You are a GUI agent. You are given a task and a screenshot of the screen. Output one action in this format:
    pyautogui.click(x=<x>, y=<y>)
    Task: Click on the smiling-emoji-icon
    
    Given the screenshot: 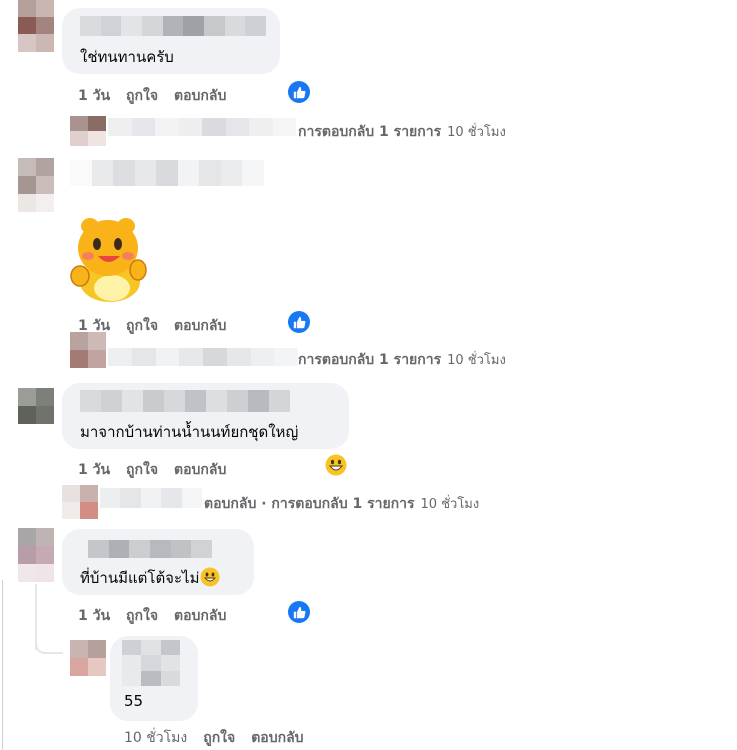 What is the action you would take?
    pyautogui.click(x=210, y=579)
    